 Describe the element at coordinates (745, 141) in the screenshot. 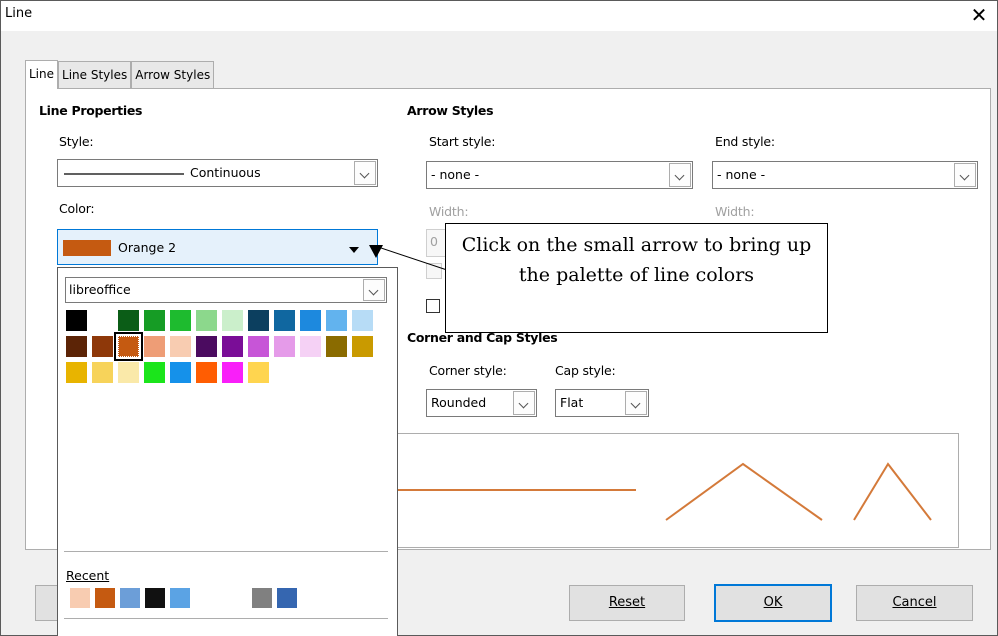

I see `end-style-label: End style:` at that location.